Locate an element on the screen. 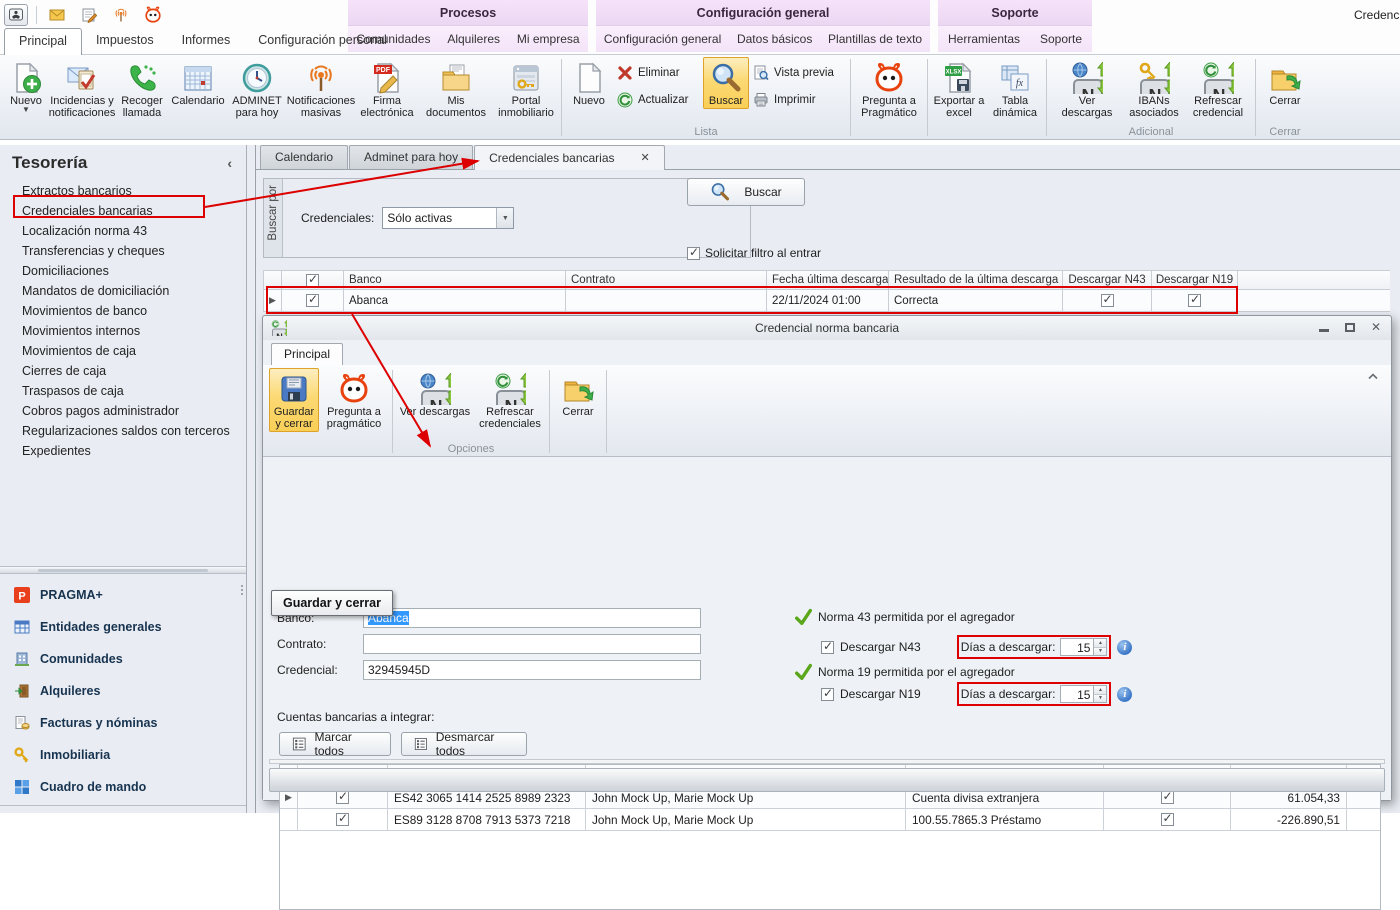 The height and width of the screenshot is (910, 1400). notes-quick-icon is located at coordinates (89, 15).